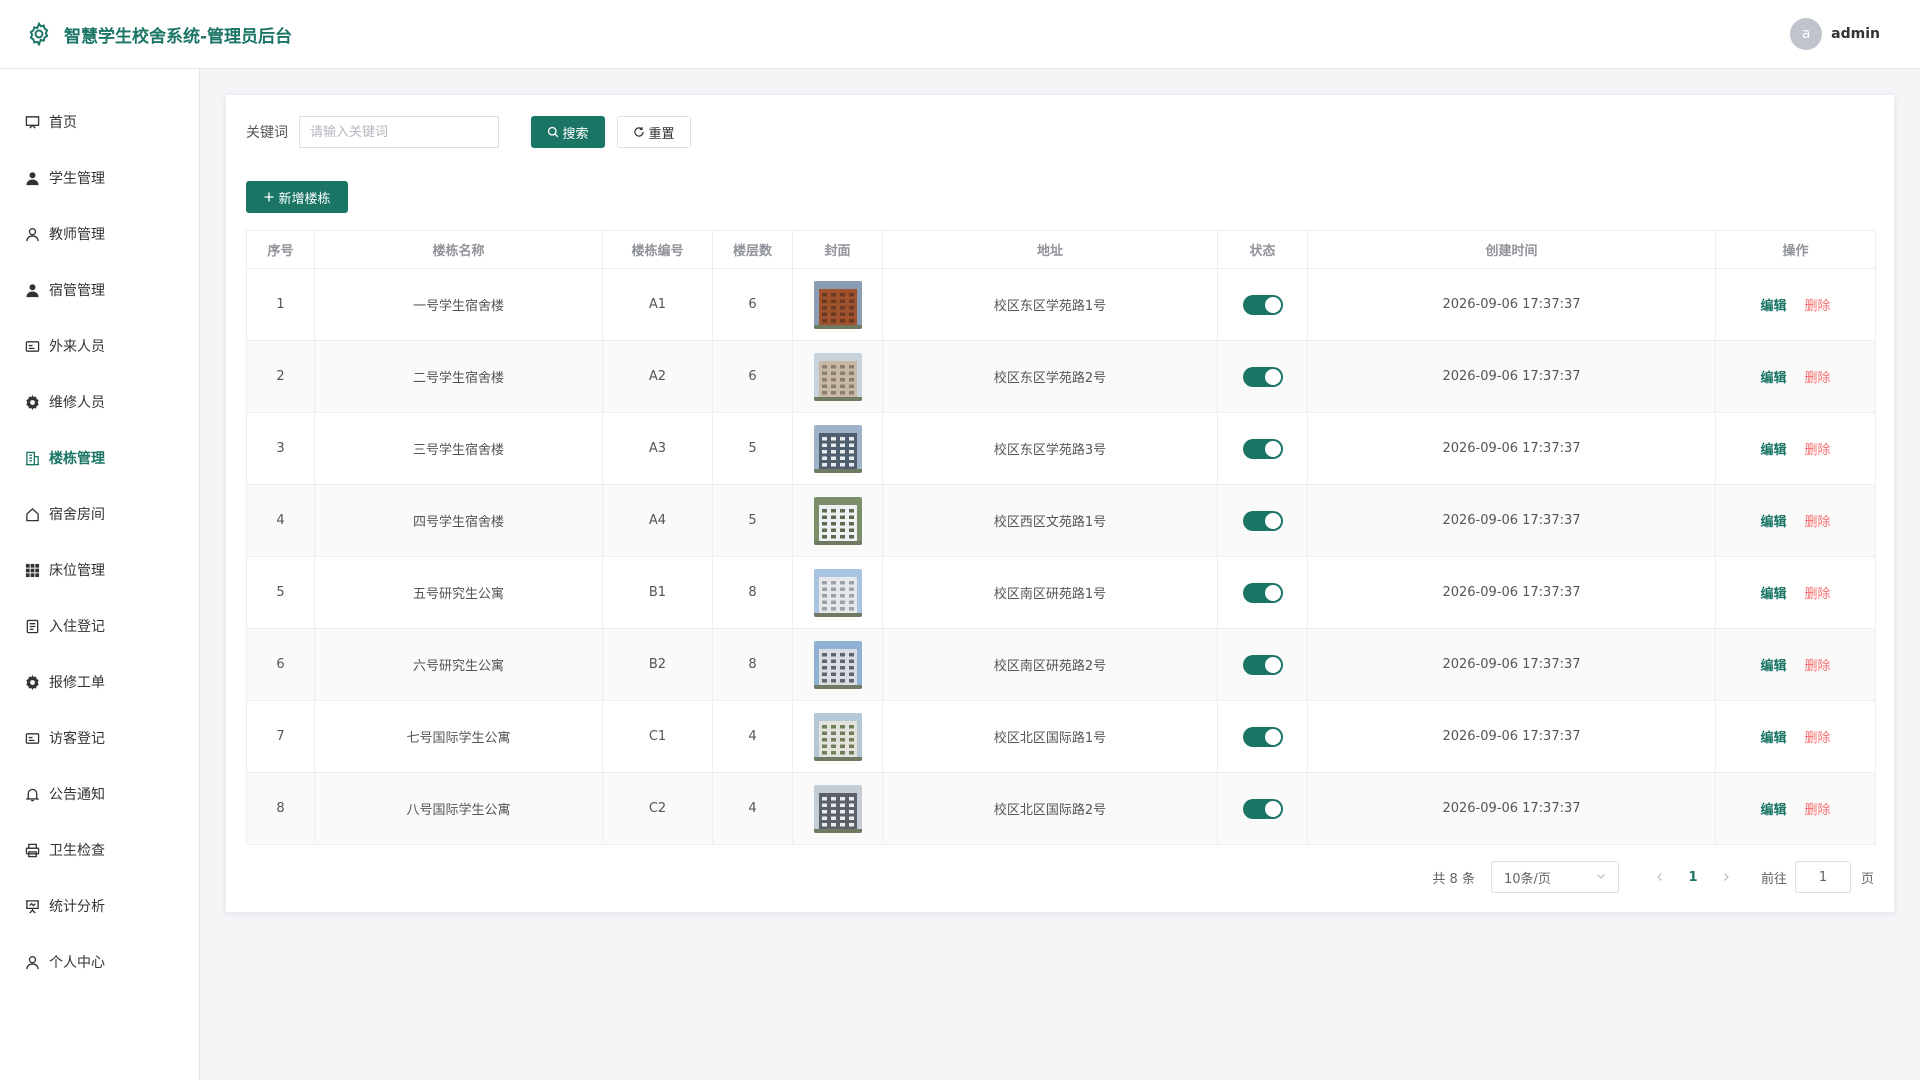  What do you see at coordinates (99, 906) in the screenshot?
I see `sidebar-item-15: 统计分析` at bounding box center [99, 906].